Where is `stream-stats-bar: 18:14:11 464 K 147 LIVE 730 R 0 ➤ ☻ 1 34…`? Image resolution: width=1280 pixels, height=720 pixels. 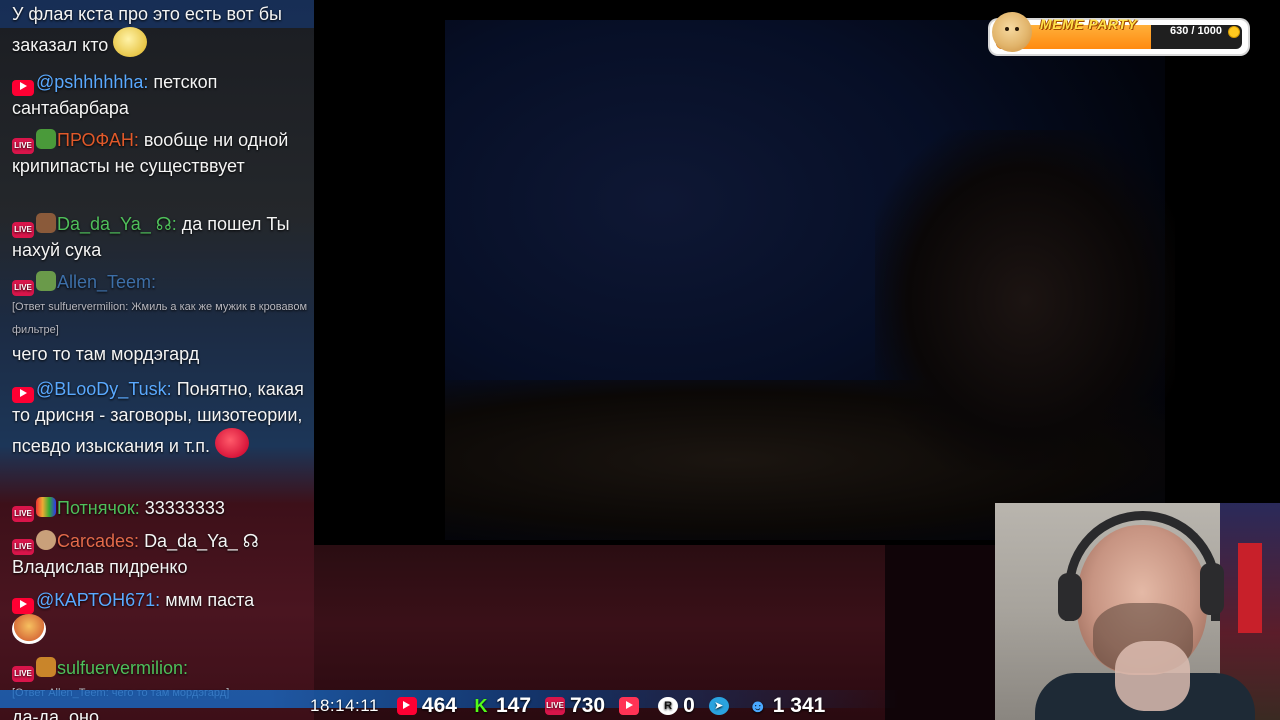
stream-stats-bar: 18:14:11 464 K 147 LIVE 730 R 0 ➤ ☻ 1 34… is located at coordinates (500, 704).